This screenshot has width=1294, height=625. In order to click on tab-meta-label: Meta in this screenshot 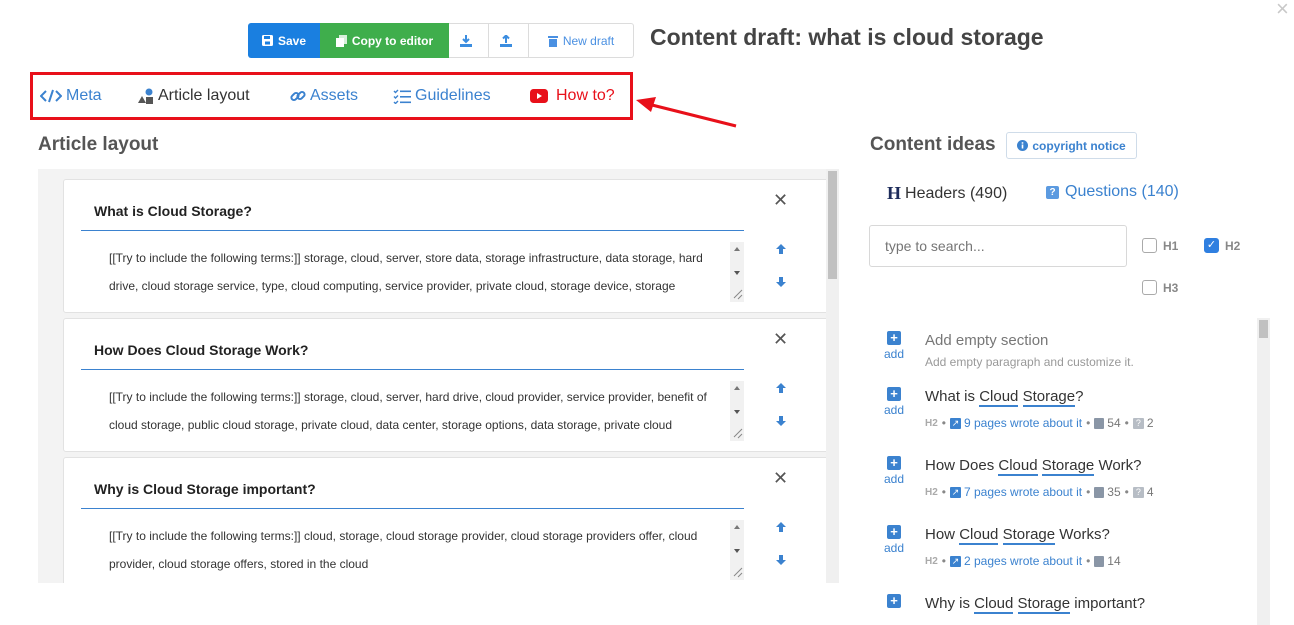, I will do `click(84, 95)`.